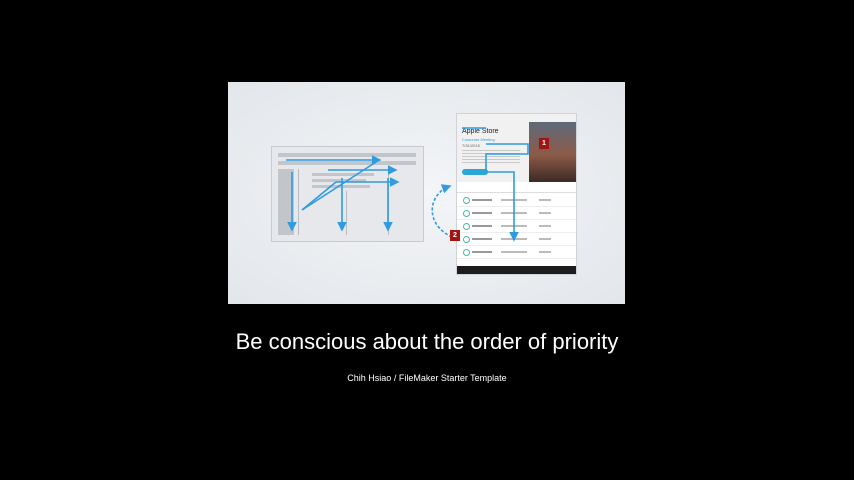  What do you see at coordinates (427, 378) in the screenshot?
I see `slide-credit: Chih Hsiao / FileMaker Starter Template` at bounding box center [427, 378].